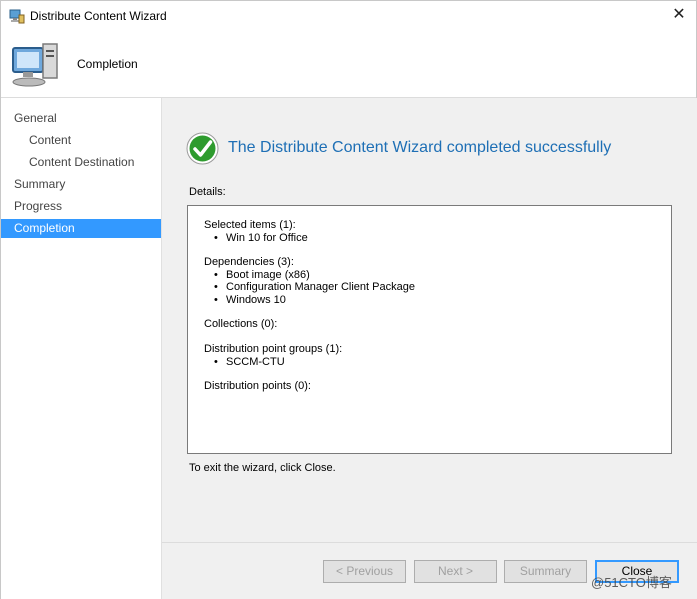  What do you see at coordinates (207, 192) in the screenshot?
I see `details-label: Details:` at bounding box center [207, 192].